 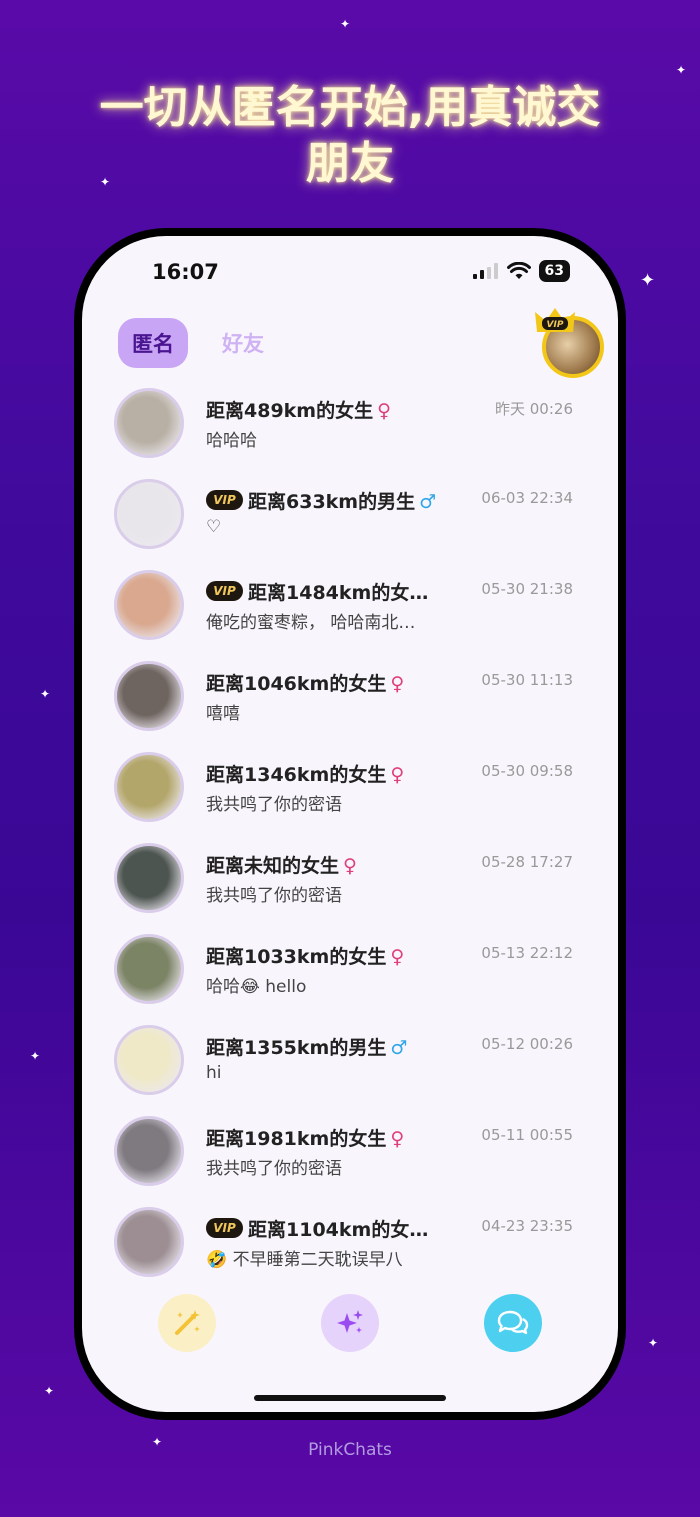 What do you see at coordinates (350, 793) in the screenshot?
I see `chat-row: 距离1346km的女生 ♀ 我共鸣了你的密语 05-30 09:58` at bounding box center [350, 793].